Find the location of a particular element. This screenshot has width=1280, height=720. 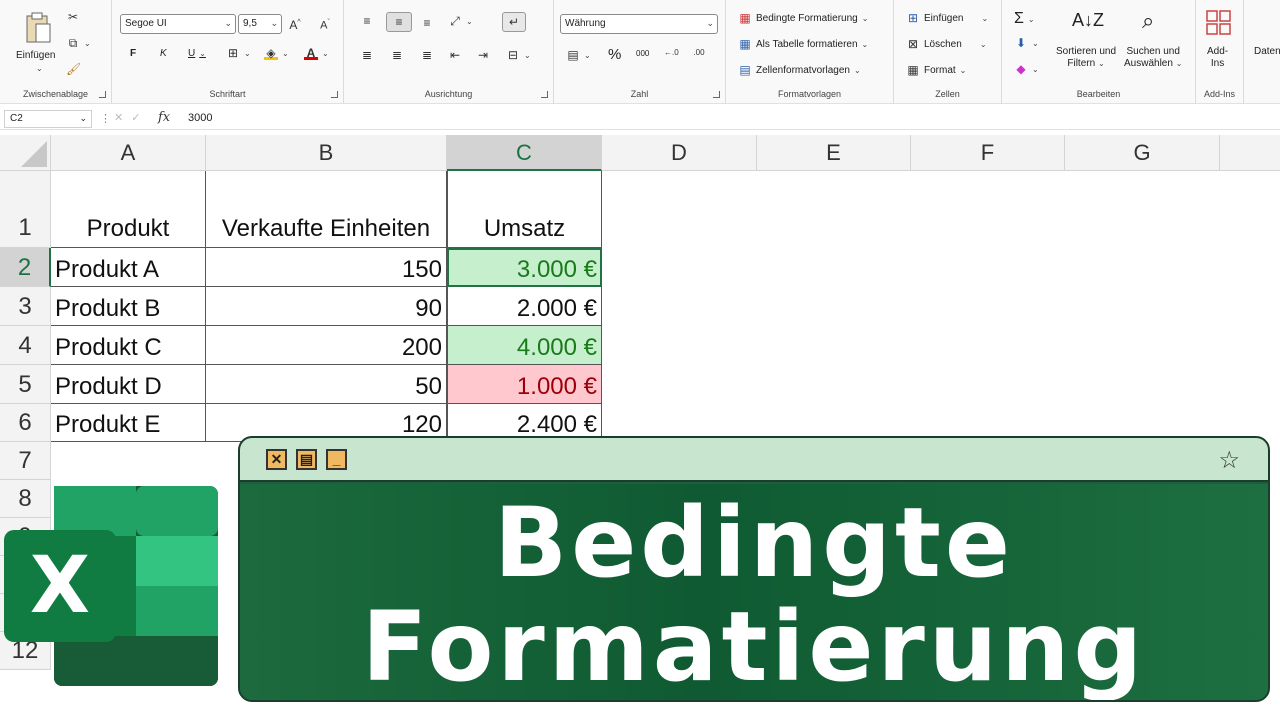

cell-b2: 150 is located at coordinates (326, 267).